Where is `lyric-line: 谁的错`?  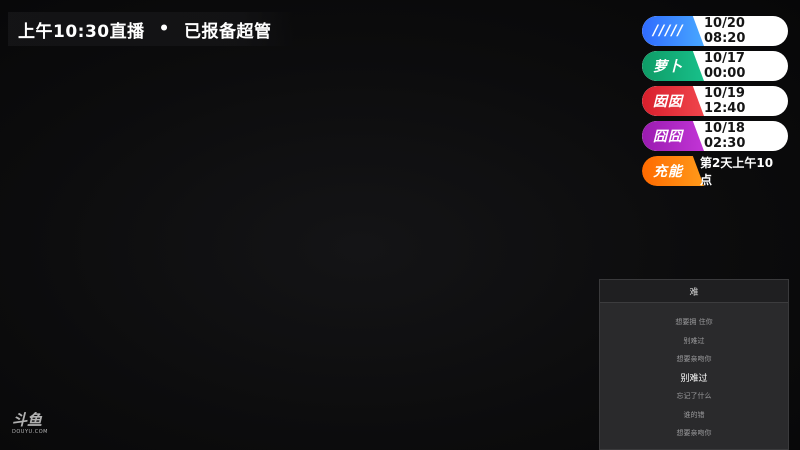
lyric-line: 谁的错 is located at coordinates (694, 414).